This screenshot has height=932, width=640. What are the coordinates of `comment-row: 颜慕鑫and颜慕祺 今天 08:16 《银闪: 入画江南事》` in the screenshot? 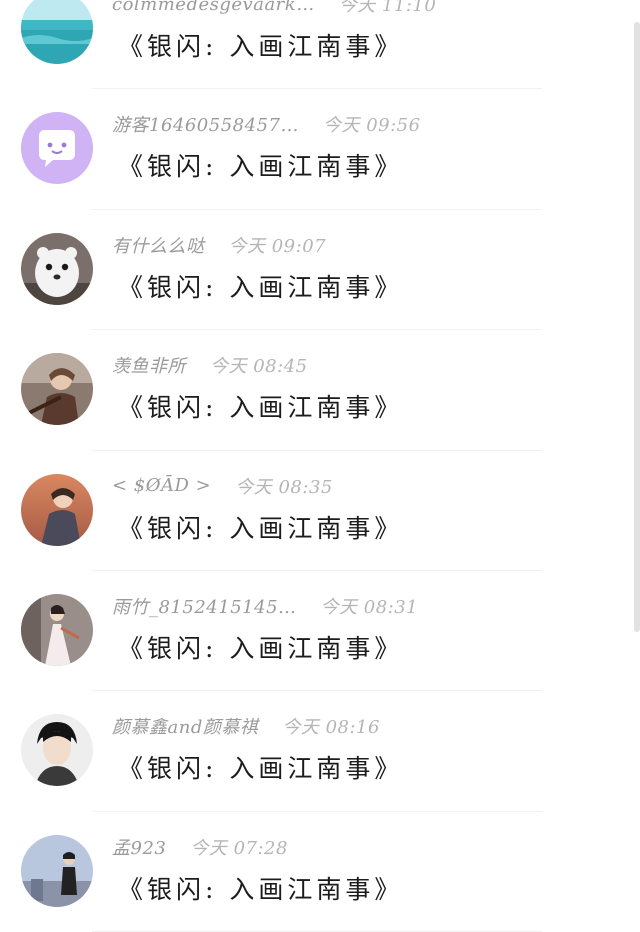 It's located at (320, 751).